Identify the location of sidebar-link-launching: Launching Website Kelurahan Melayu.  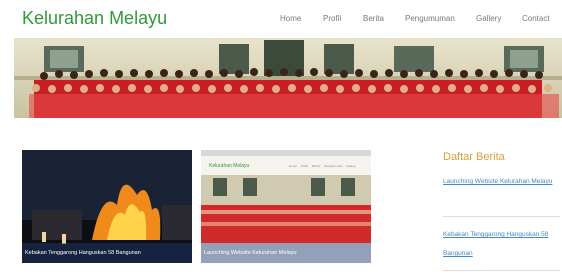
(501, 181).